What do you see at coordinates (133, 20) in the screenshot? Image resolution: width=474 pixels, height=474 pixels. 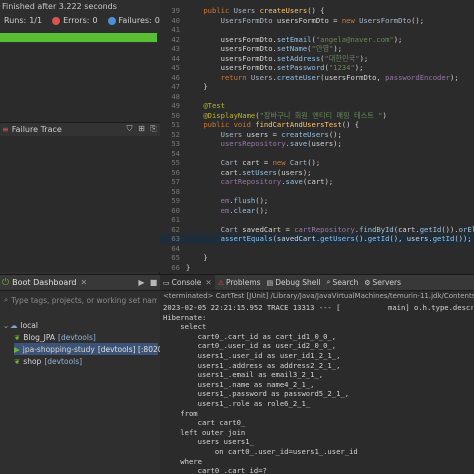 I see `failures-counter: Failures: 0` at bounding box center [133, 20].